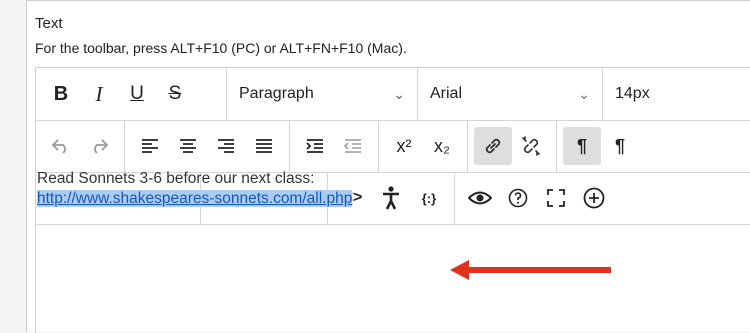 The height and width of the screenshot is (333, 750). I want to click on bold-icon: B, so click(61, 93).